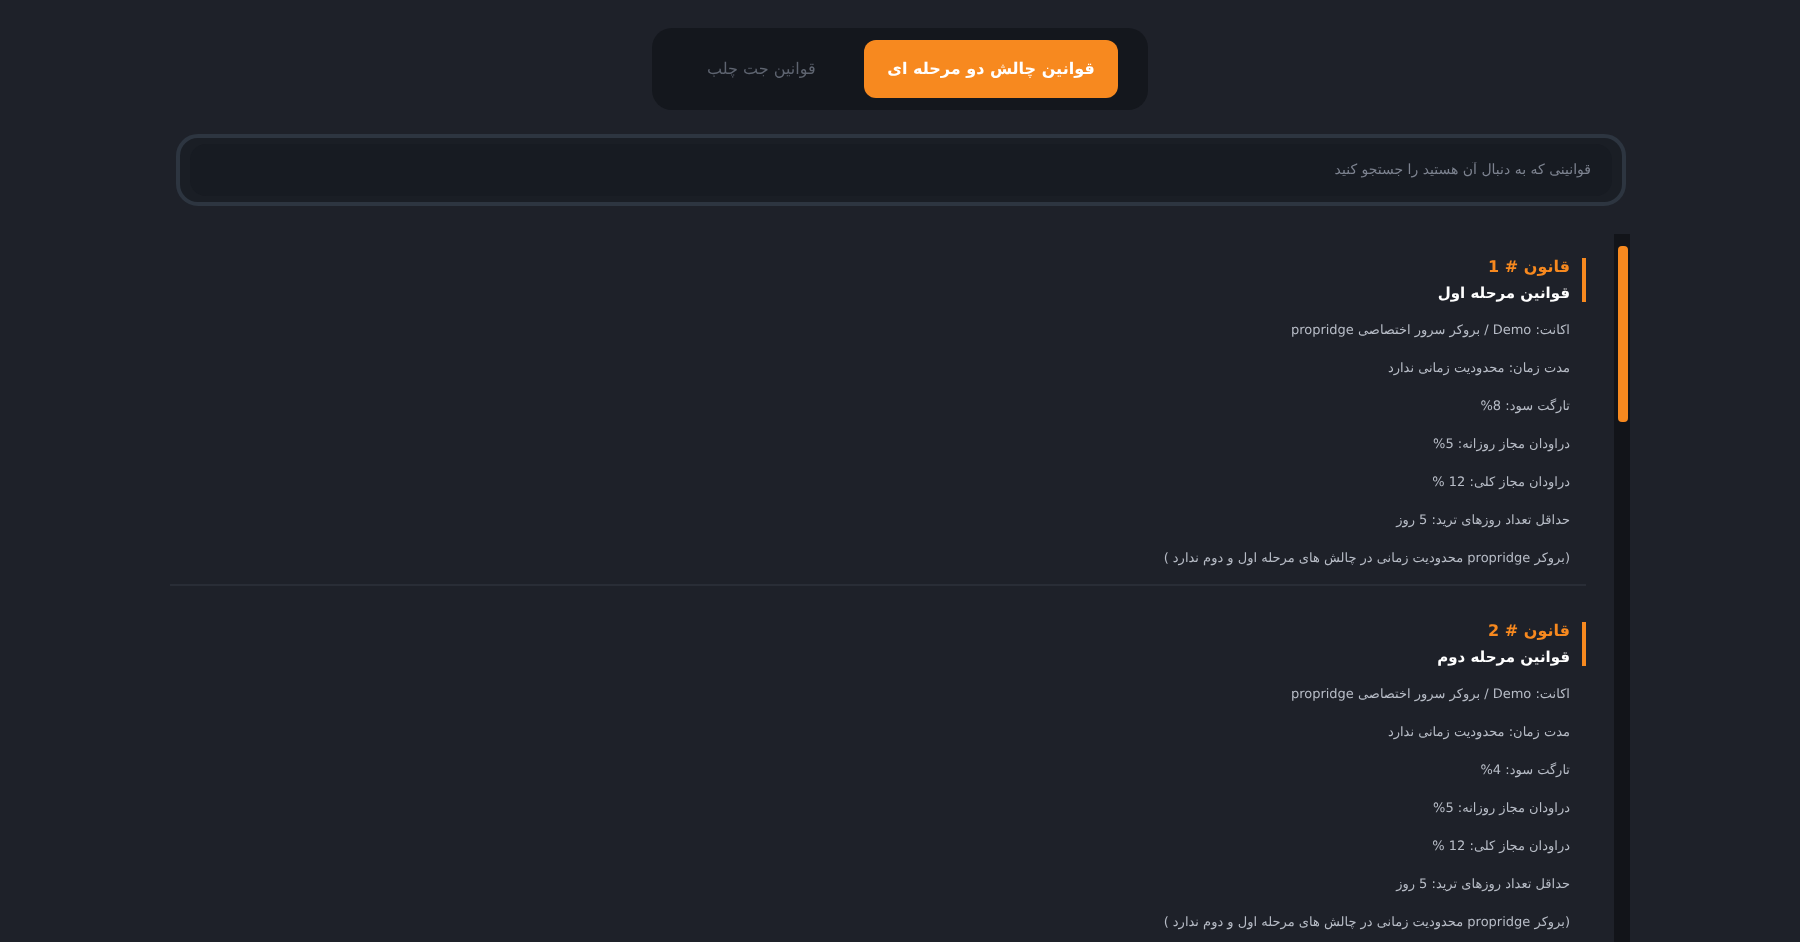 Image resolution: width=1800 pixels, height=942 pixels. Describe the element at coordinates (1528, 267) in the screenshot. I see `rule-title: قانون # 1` at that location.